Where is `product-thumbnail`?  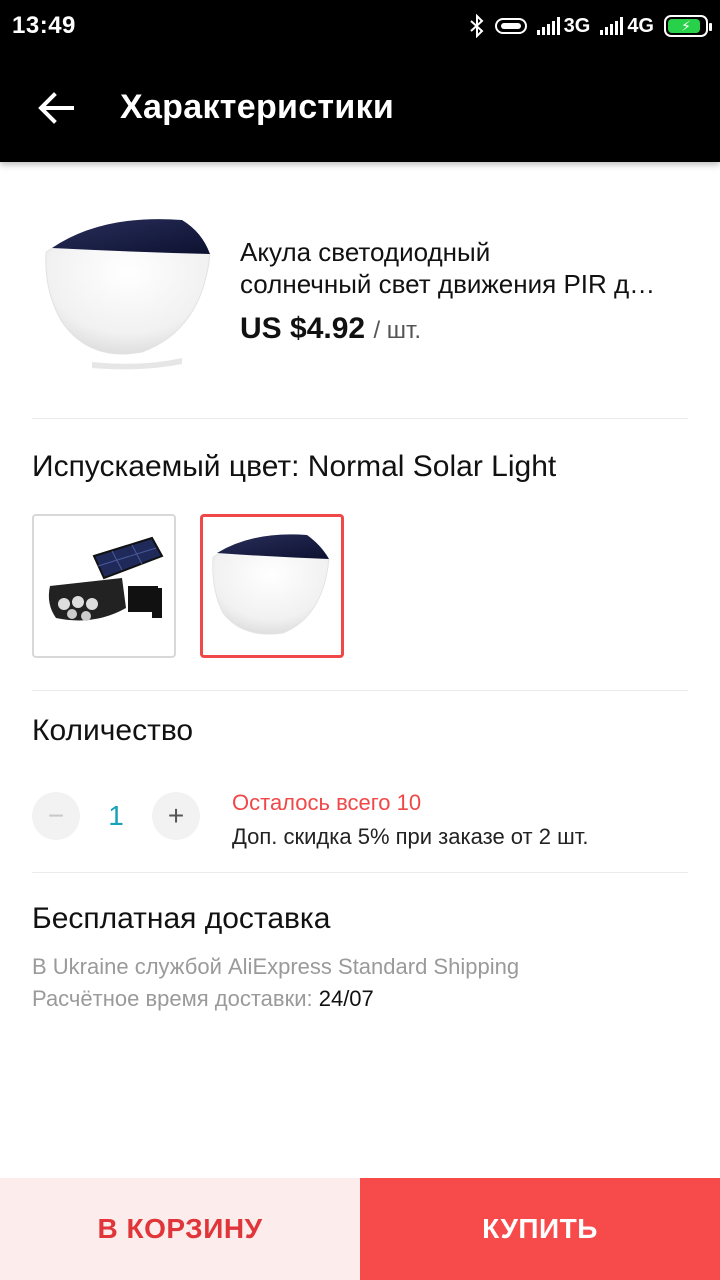 product-thumbnail is located at coordinates (123, 292).